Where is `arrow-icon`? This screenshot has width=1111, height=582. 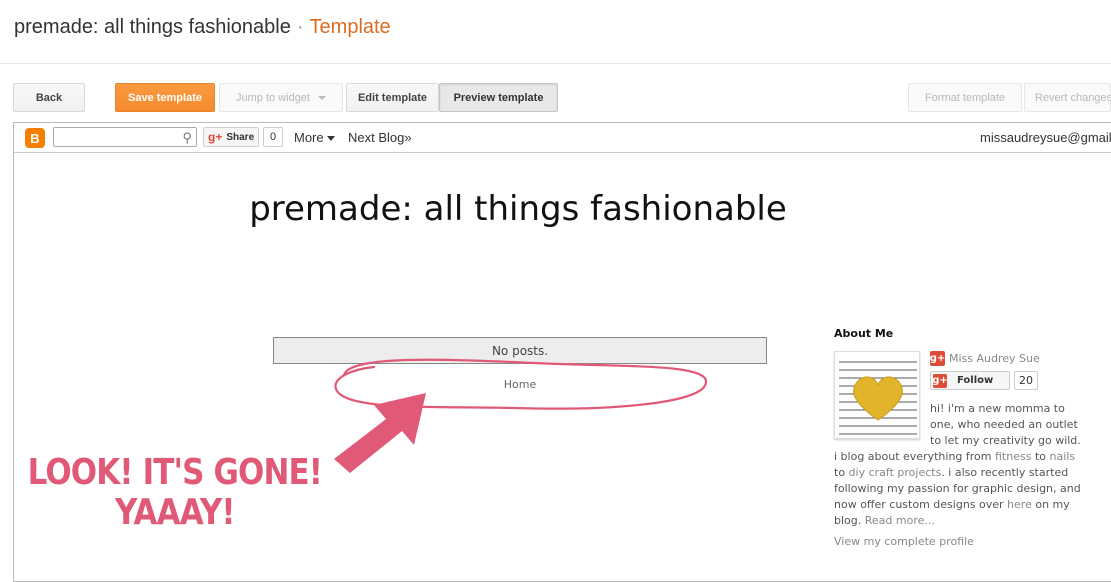
arrow-icon is located at coordinates (380, 433).